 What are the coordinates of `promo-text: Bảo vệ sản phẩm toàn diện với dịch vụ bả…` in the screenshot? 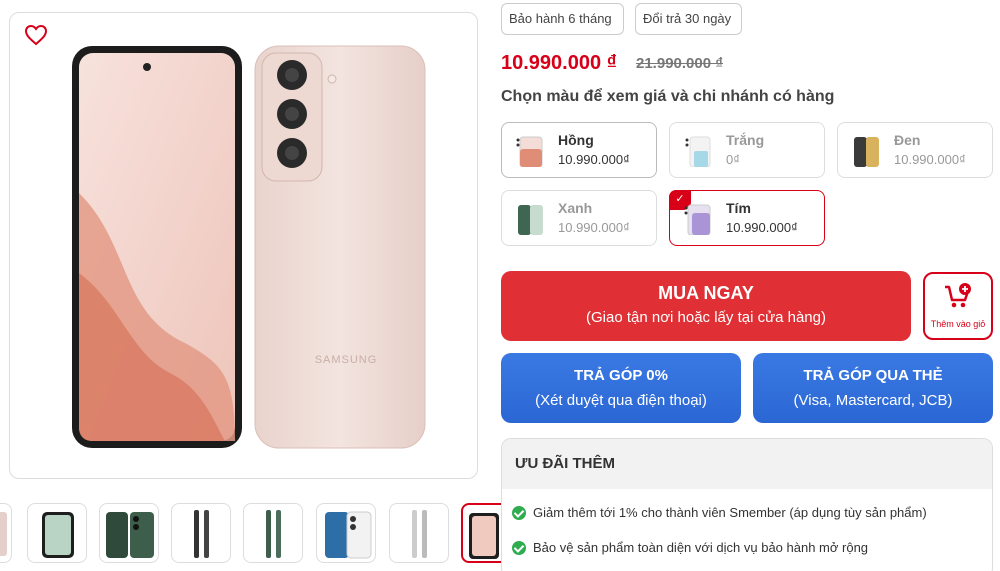 It's located at (701, 547).